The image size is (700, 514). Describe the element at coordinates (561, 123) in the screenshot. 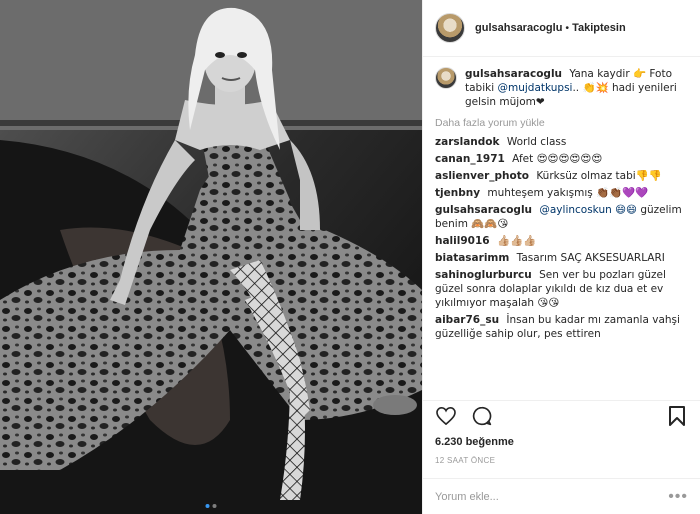

I see `load-more-comments-link: Daha fazla yorum yükle` at that location.